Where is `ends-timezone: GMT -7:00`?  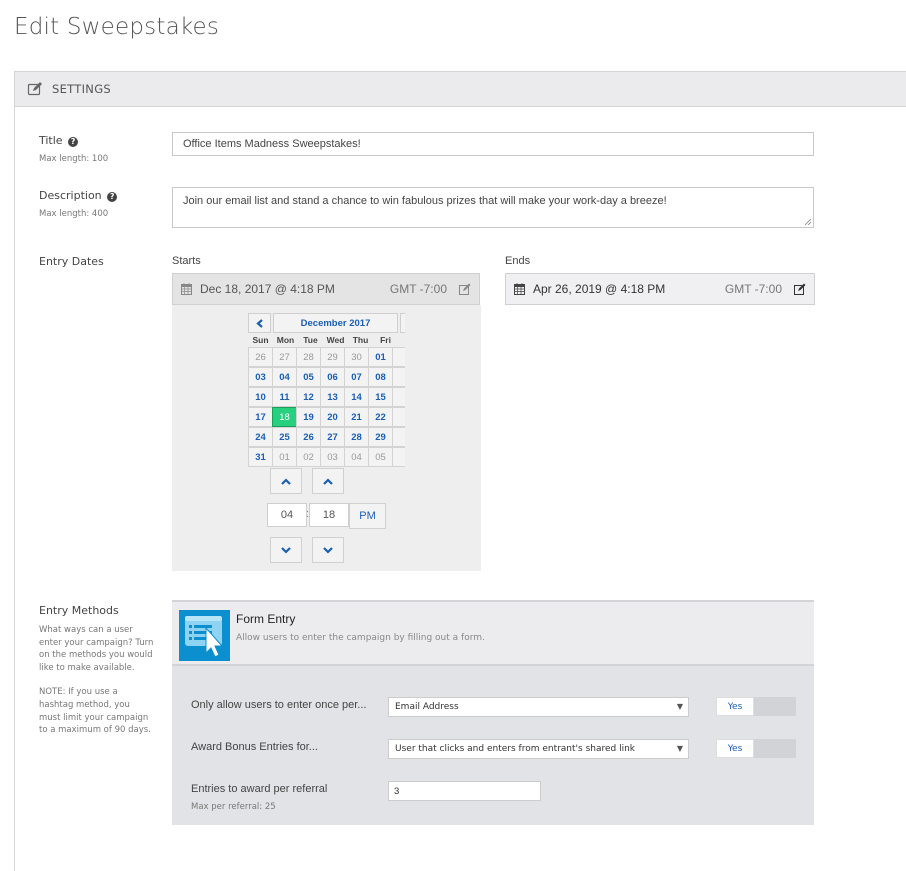 ends-timezone: GMT -7:00 is located at coordinates (753, 289).